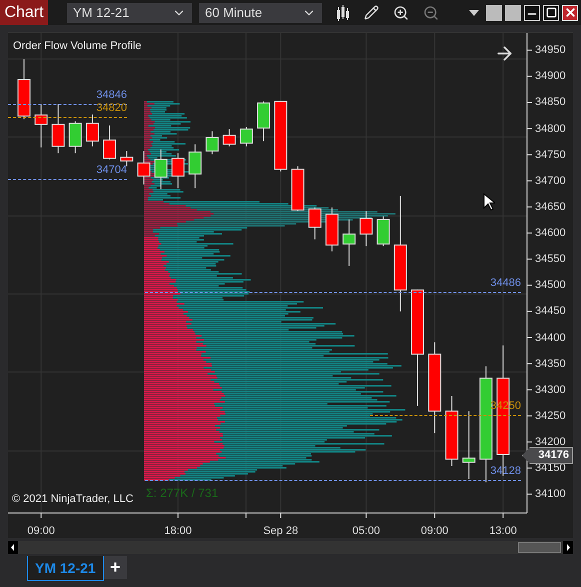 This screenshot has width=581, height=587. Describe the element at coordinates (550, 233) in the screenshot. I see `price-axis-label: 34600` at that location.